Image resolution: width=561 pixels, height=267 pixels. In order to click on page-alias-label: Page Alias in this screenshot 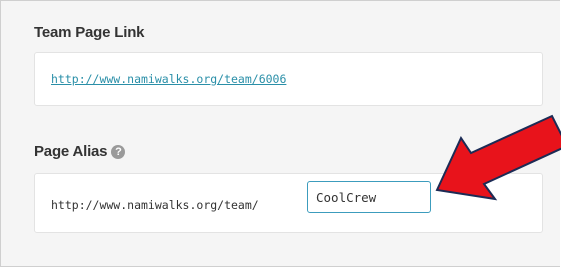, I will do `click(71, 151)`.